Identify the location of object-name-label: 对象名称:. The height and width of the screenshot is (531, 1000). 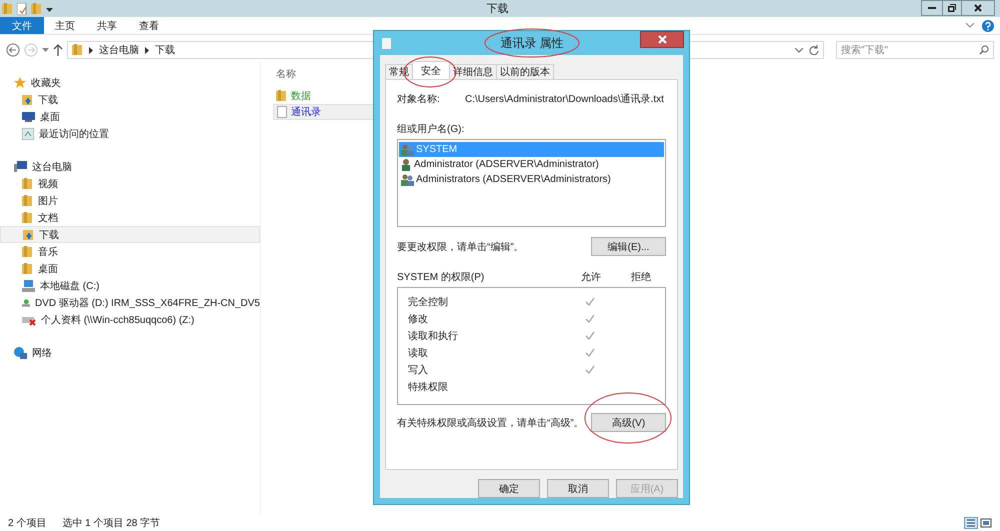
(419, 99).